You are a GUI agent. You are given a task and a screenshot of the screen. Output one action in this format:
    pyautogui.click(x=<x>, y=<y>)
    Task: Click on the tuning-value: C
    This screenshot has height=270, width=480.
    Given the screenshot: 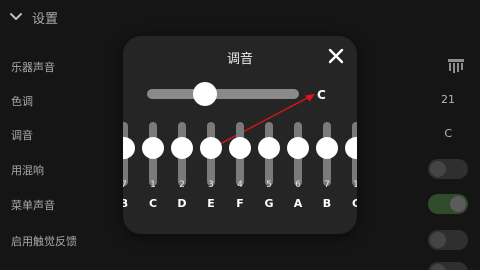 What is the action you would take?
    pyautogui.click(x=448, y=133)
    